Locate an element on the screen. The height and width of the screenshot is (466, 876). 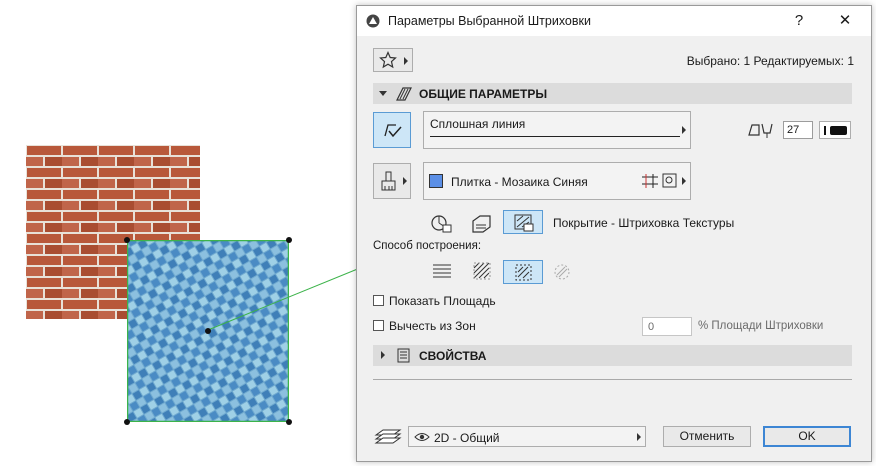
contour-check-icon is located at coordinates (393, 131).